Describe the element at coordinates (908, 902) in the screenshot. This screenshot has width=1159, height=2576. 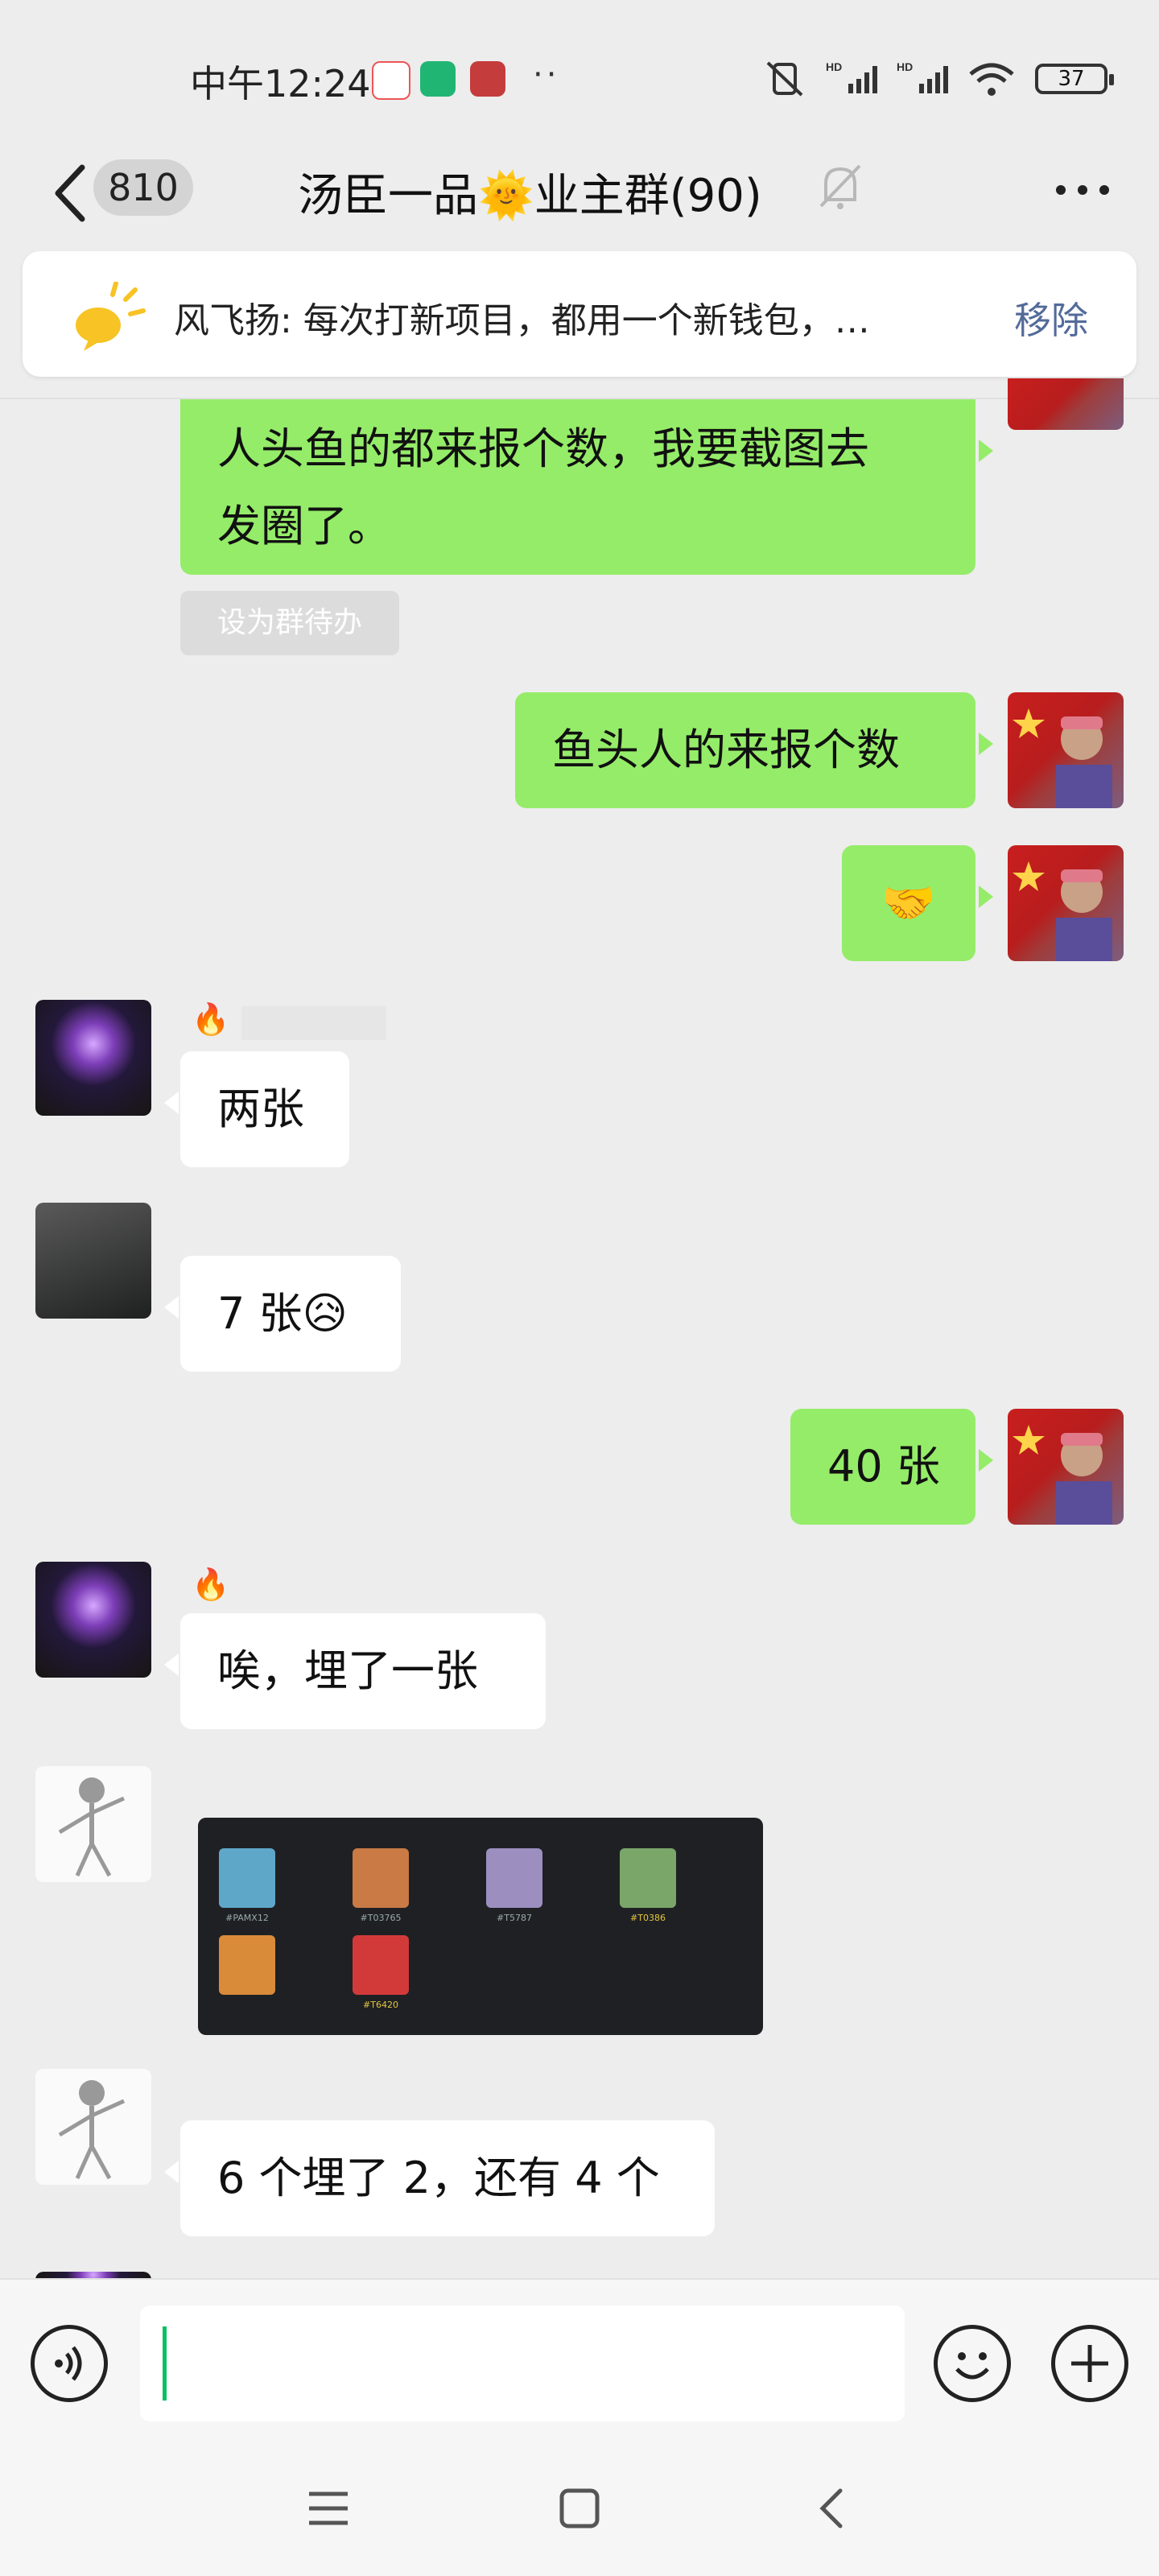
I see `message-text: 🤝` at that location.